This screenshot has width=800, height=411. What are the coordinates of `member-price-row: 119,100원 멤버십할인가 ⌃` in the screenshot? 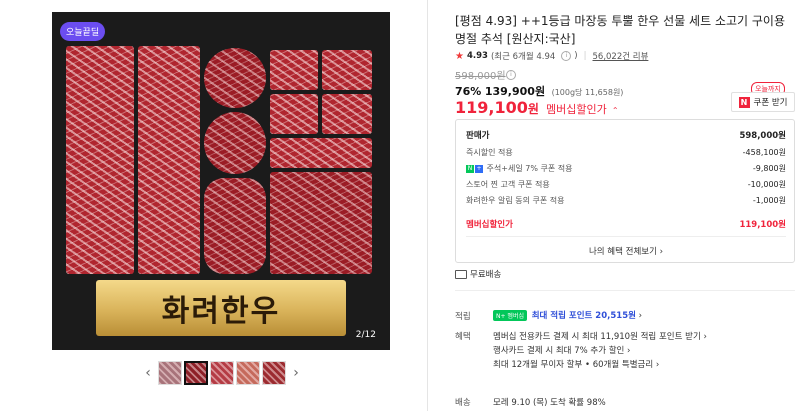 It's located at (537, 107).